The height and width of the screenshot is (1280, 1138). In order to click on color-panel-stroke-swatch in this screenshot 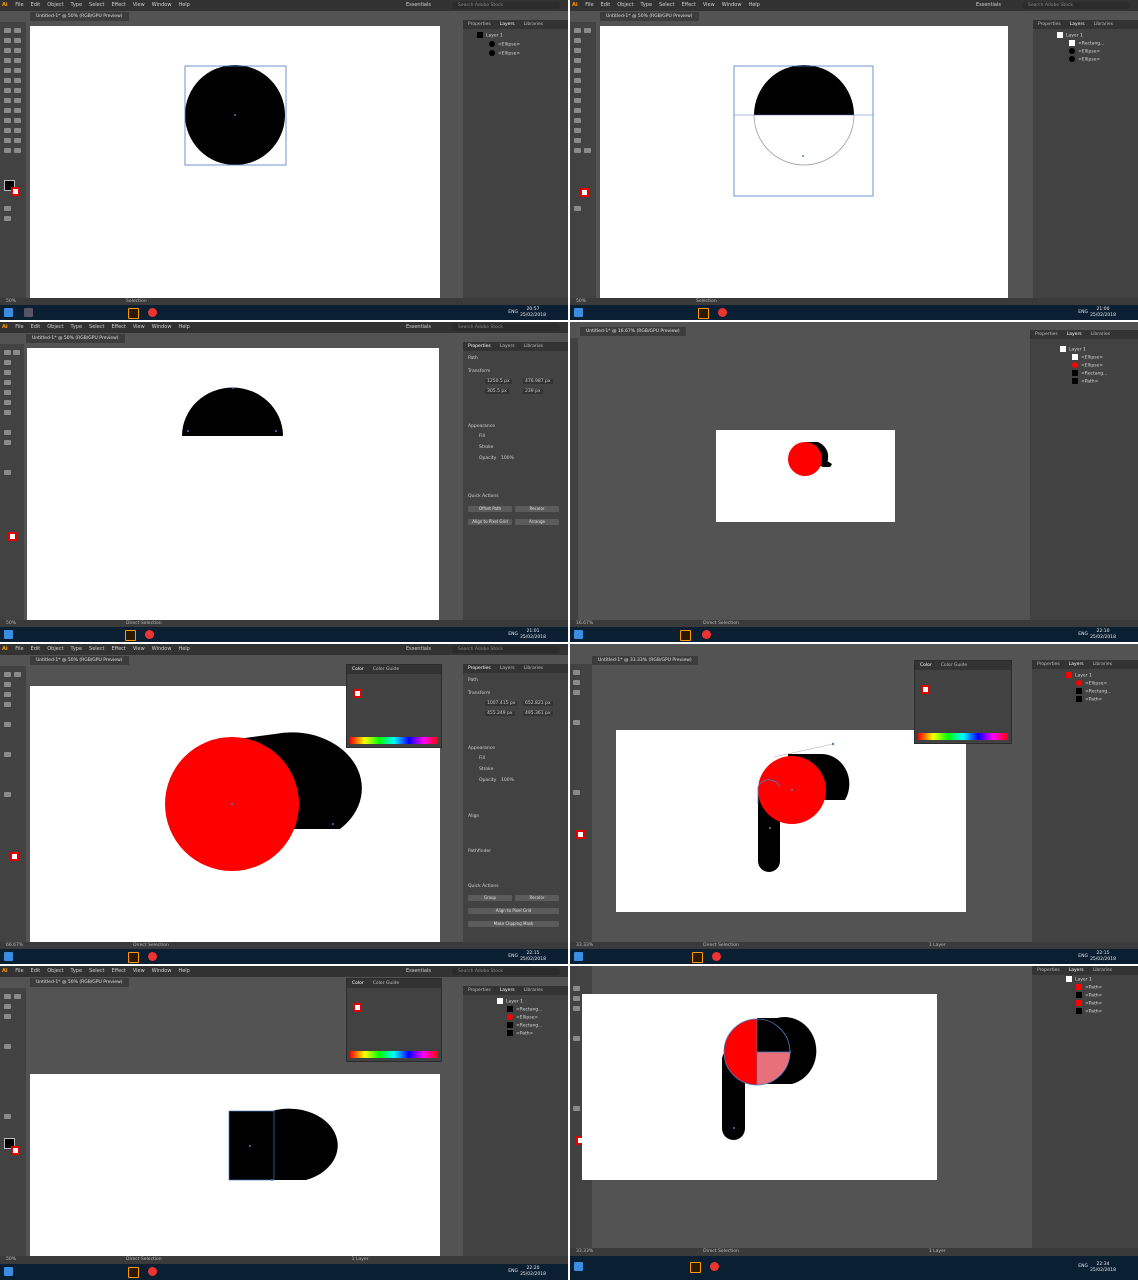, I will do `click(357, 1007)`.